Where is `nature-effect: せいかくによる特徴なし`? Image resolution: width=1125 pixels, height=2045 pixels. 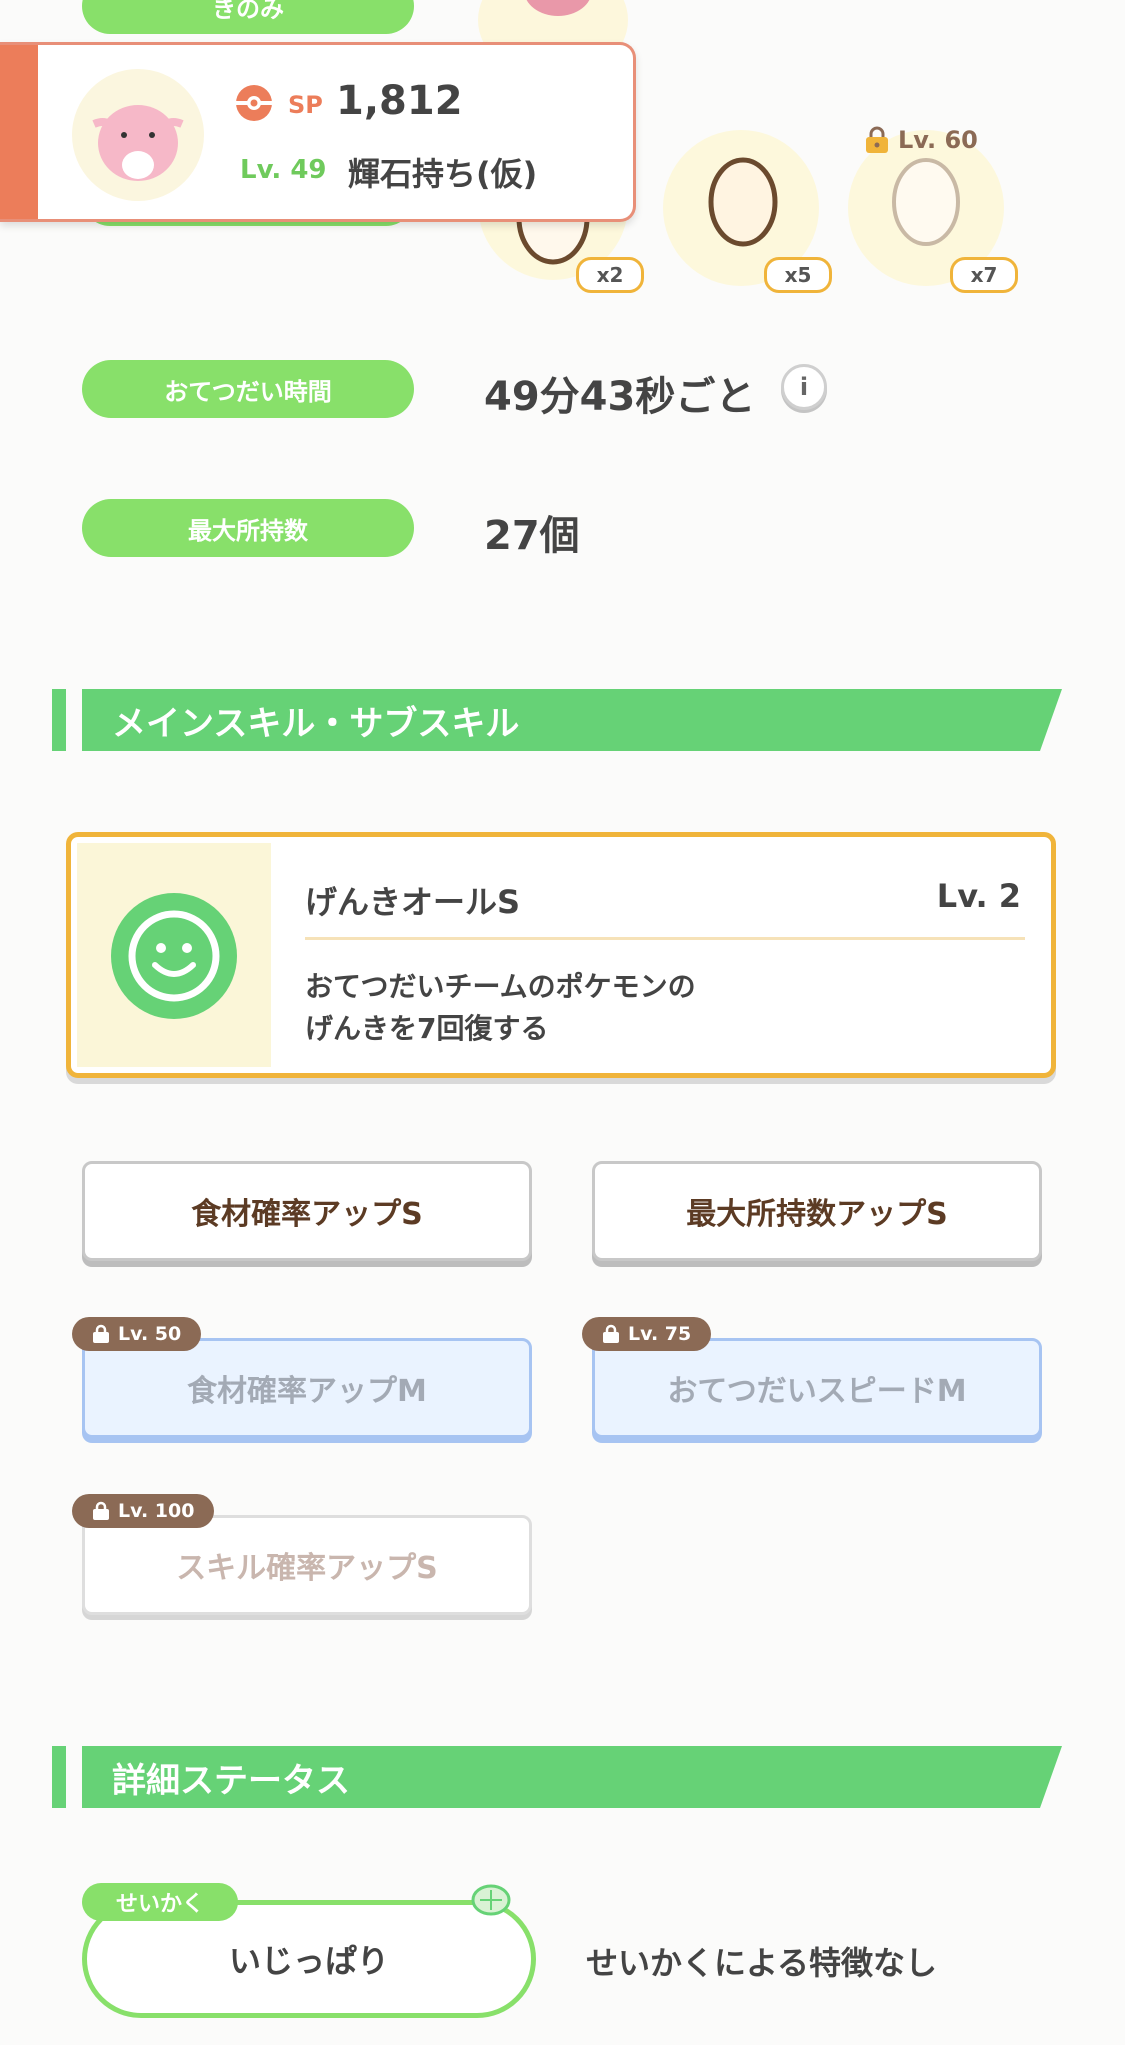
nature-effect: せいかくによる特徴なし is located at coordinates (762, 1963).